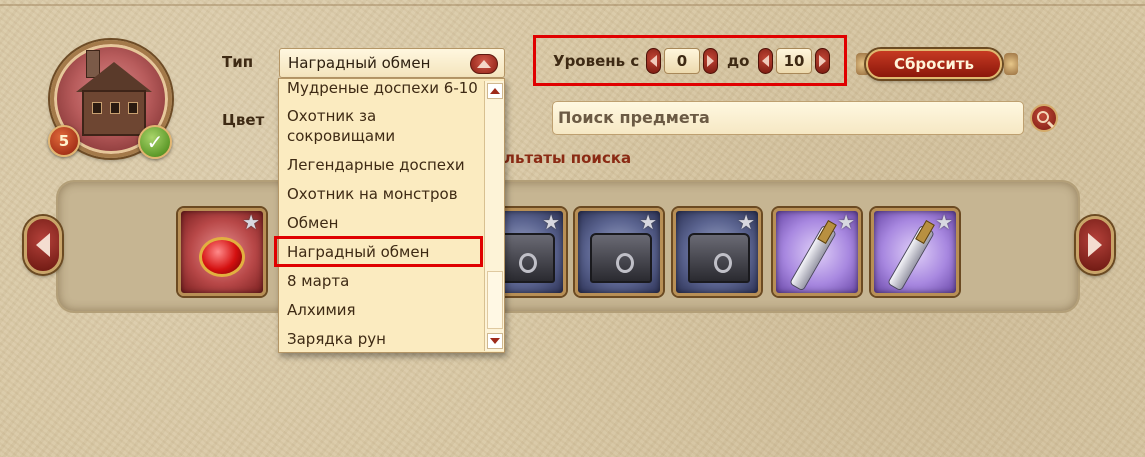  What do you see at coordinates (378, 251) in the screenshot?
I see `selected-option-highlight` at bounding box center [378, 251].